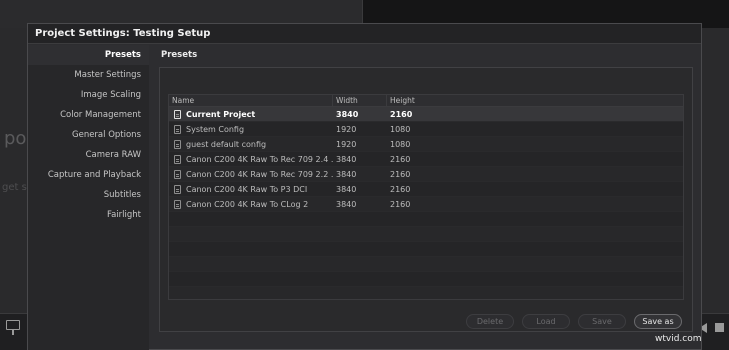 The height and width of the screenshot is (350, 729). What do you see at coordinates (88, 195) in the screenshot?
I see `sidebar-item-subtitles: Subtitles` at bounding box center [88, 195].